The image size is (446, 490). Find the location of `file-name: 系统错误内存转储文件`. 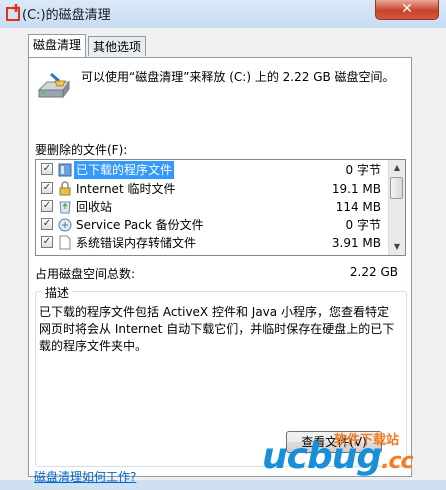

file-name: 系统错误内存转储文件 is located at coordinates (136, 243).